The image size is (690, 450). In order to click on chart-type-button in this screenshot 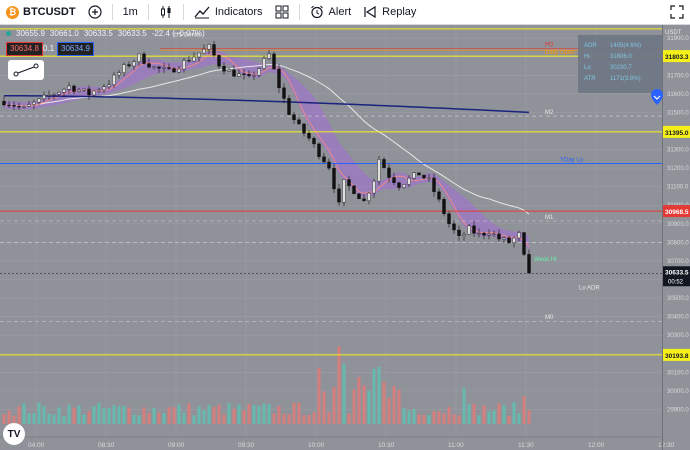, I will do `click(166, 12)`.